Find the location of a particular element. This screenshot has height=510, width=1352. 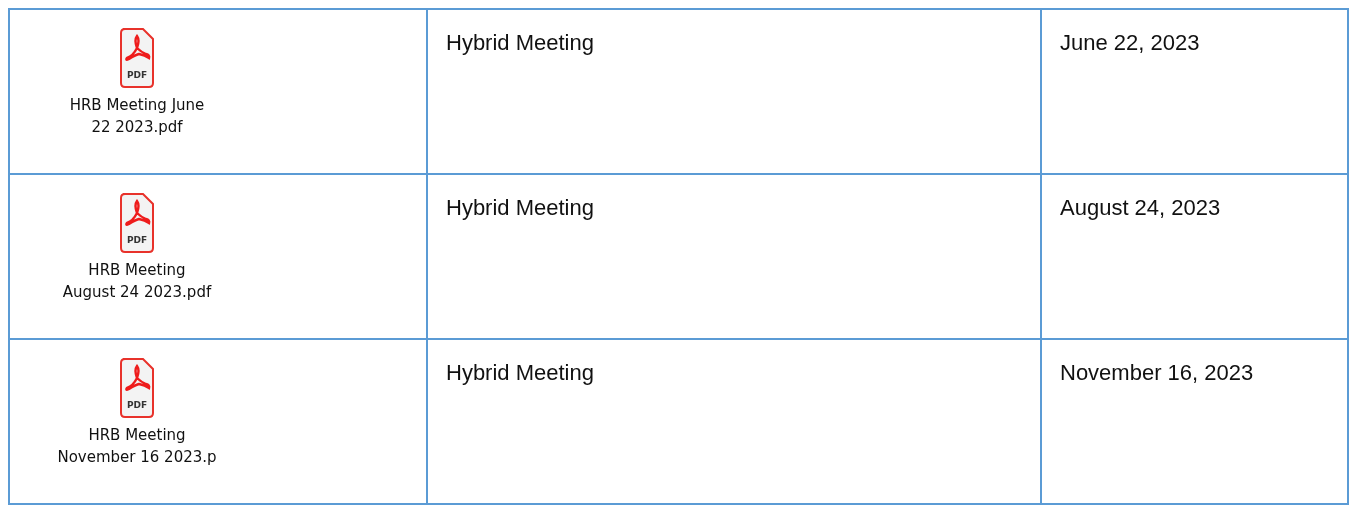

meeting-date: November 16, 2023 is located at coordinates (1157, 373).